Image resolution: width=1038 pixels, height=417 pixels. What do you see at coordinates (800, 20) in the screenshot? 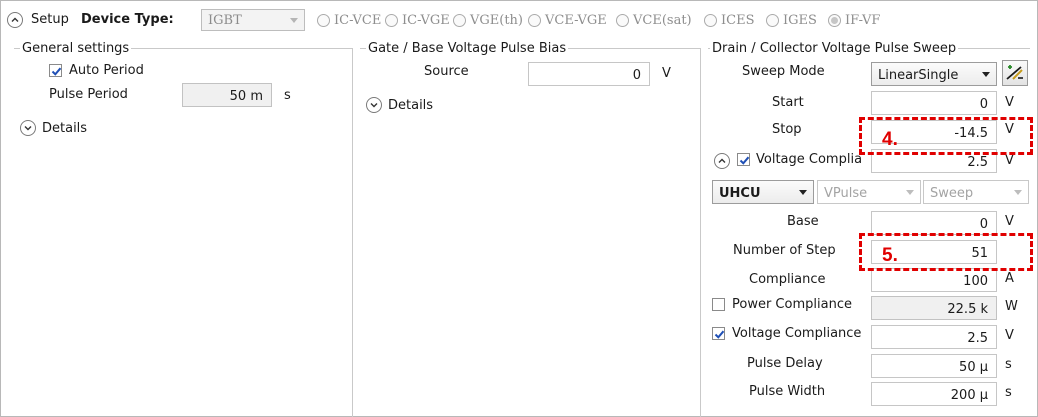
I see `radio-label: IGES` at bounding box center [800, 20].